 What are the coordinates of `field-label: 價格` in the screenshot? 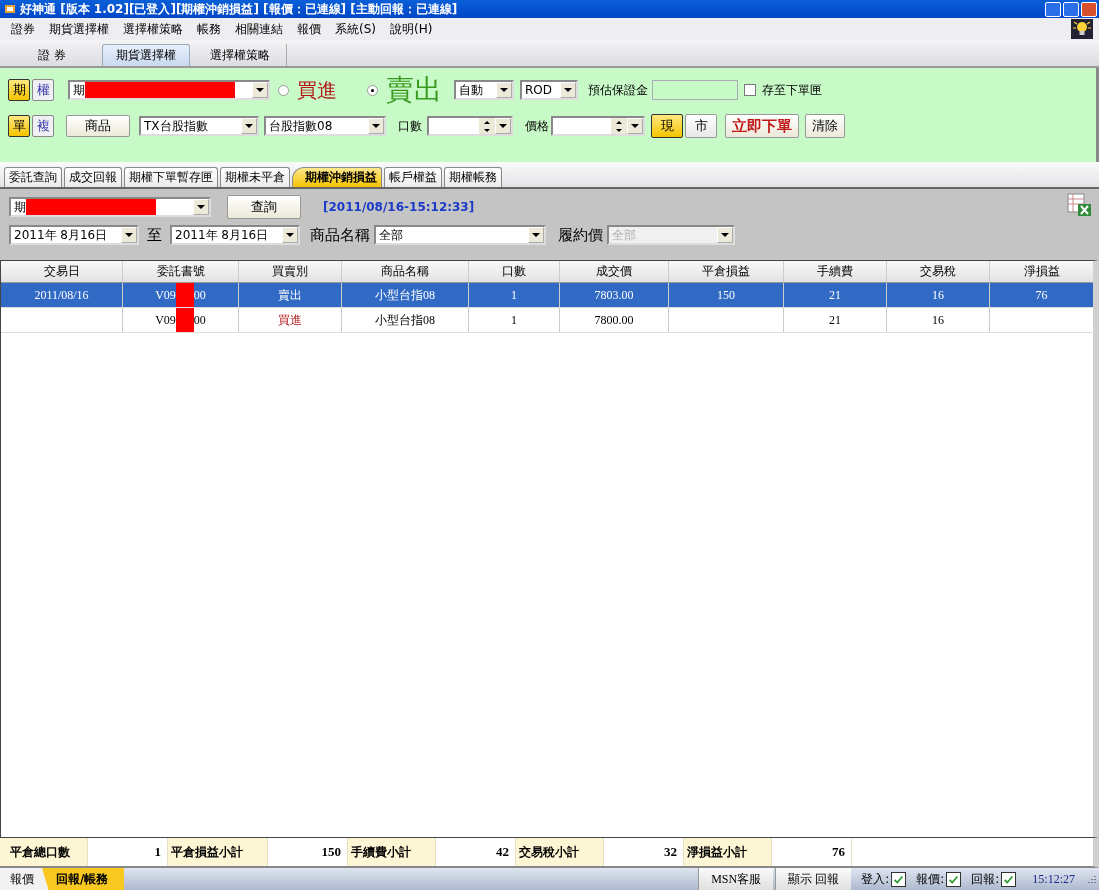 It's located at (537, 126).